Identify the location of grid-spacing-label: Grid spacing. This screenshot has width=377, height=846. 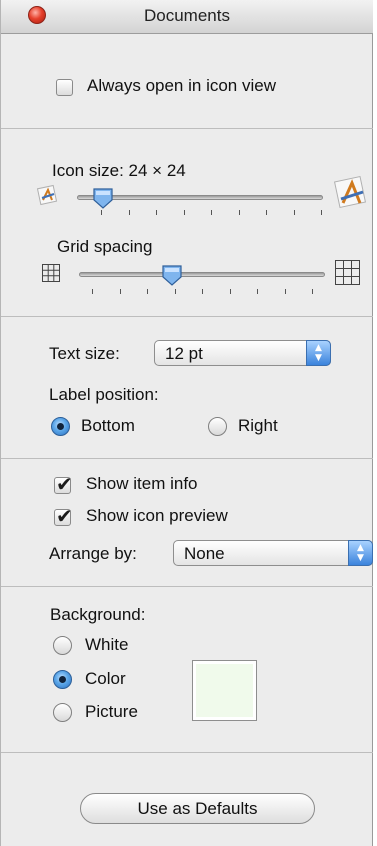
(105, 246).